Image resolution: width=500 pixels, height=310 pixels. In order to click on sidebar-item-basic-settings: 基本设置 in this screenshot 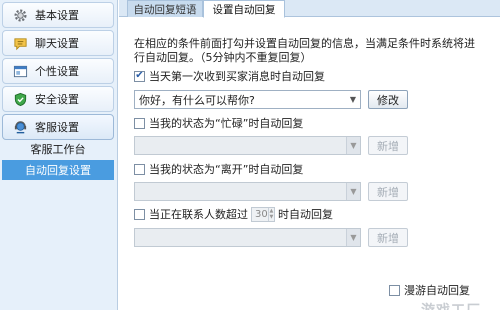, I will do `click(58, 15)`.